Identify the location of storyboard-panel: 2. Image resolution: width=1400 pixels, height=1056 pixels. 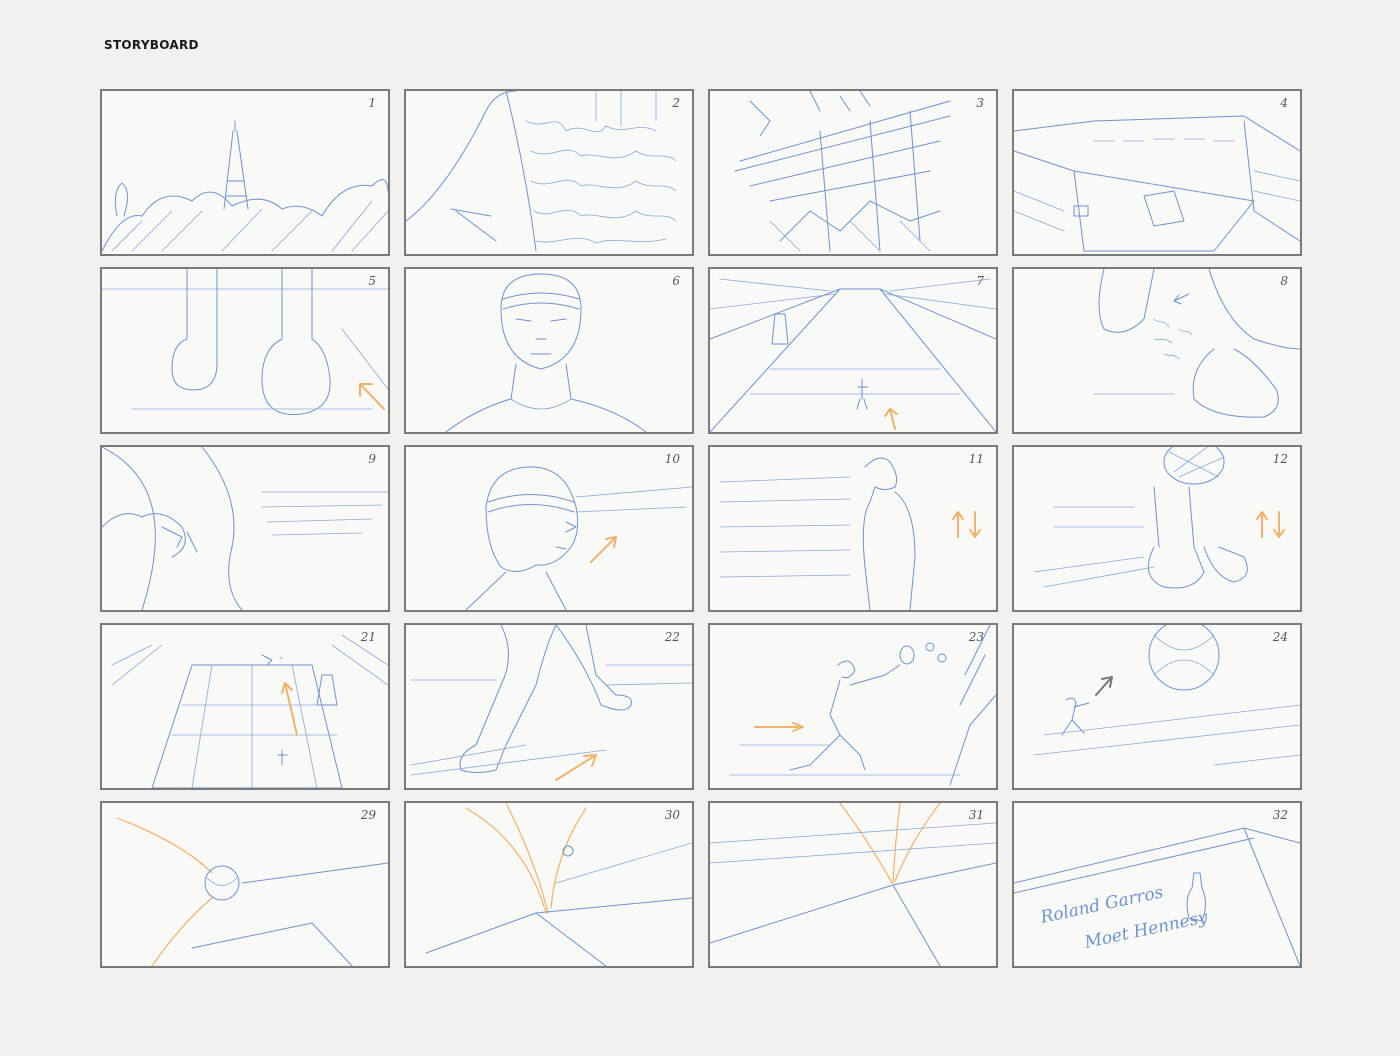
(549, 172).